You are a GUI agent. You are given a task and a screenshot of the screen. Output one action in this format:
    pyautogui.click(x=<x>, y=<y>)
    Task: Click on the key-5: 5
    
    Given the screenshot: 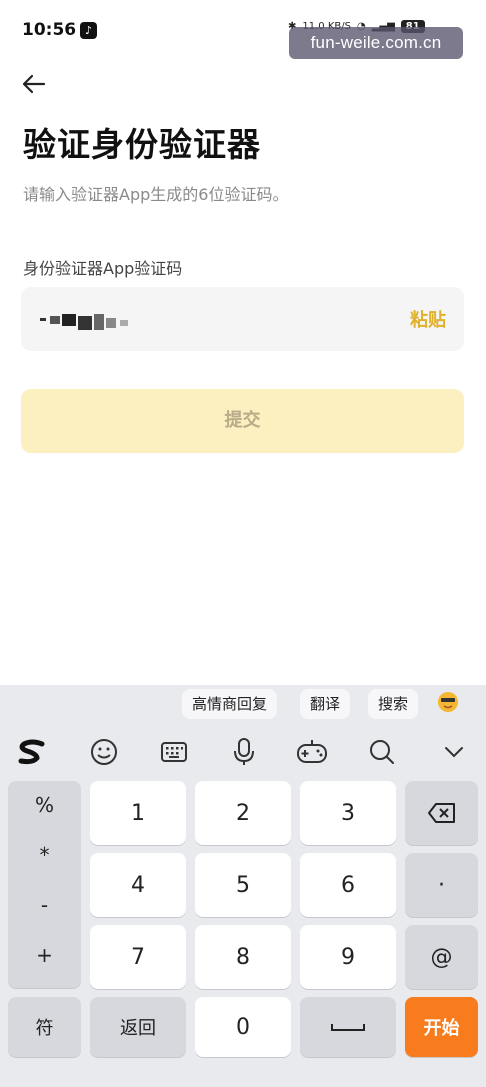 What is the action you would take?
    pyautogui.click(x=243, y=885)
    